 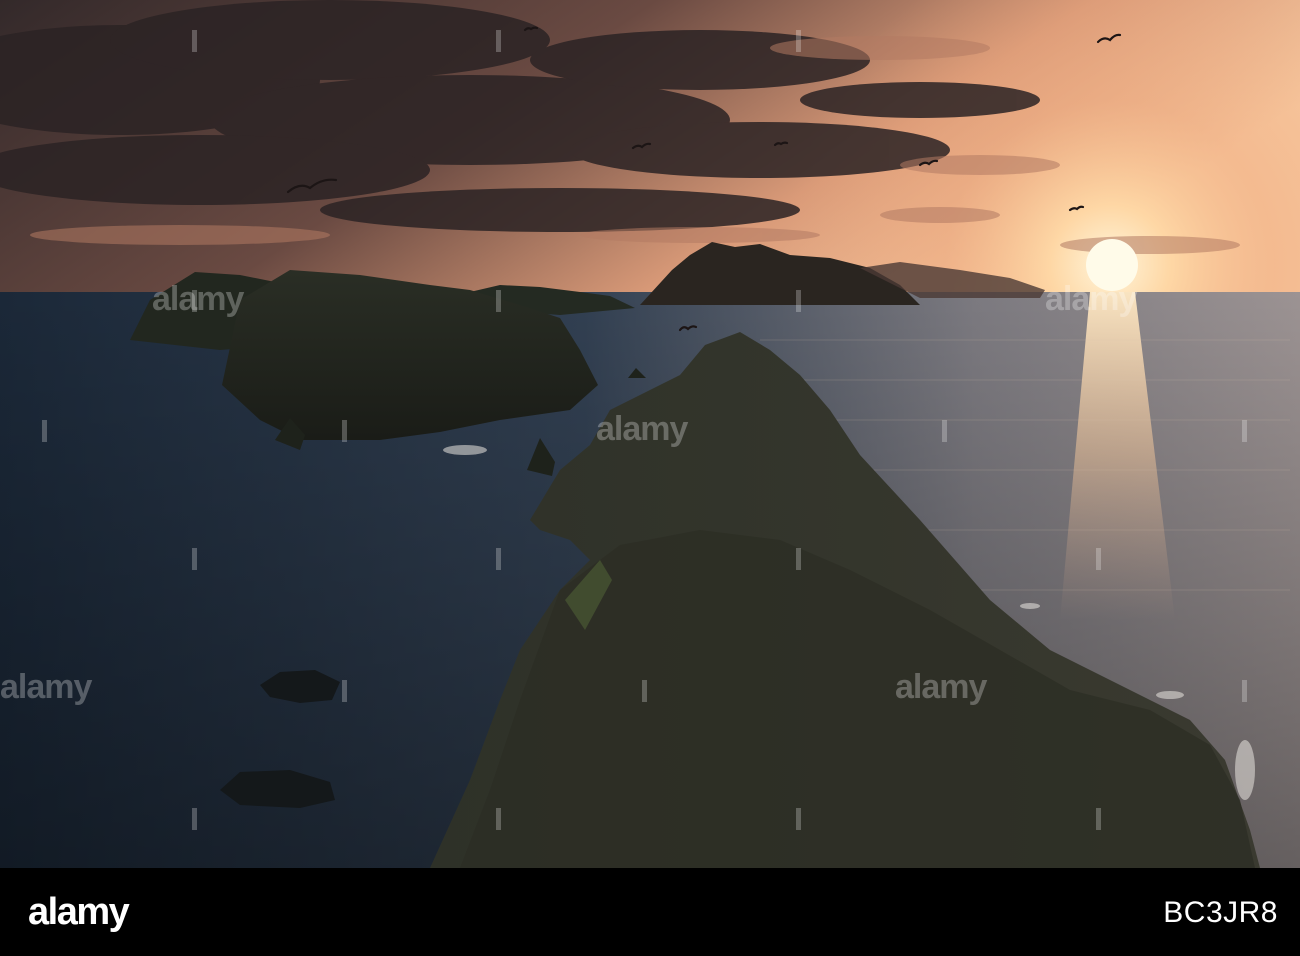 I want to click on logo-text: alamy, so click(x=79, y=912).